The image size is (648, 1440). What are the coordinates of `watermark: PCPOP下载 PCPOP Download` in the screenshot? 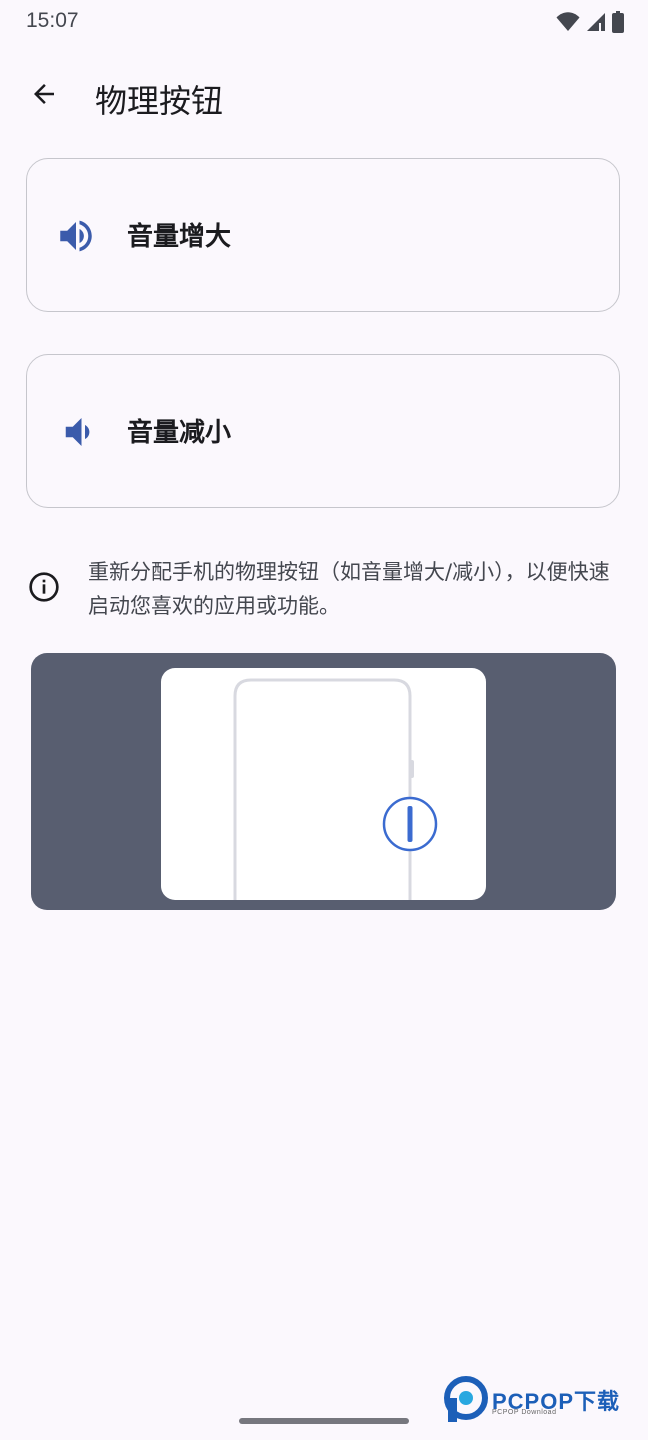 It's located at (544, 1401).